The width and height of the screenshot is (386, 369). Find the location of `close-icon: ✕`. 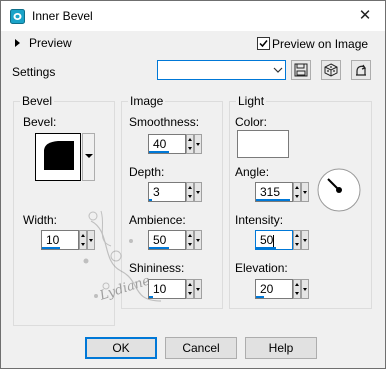

close-icon: ✕ is located at coordinates (365, 16).